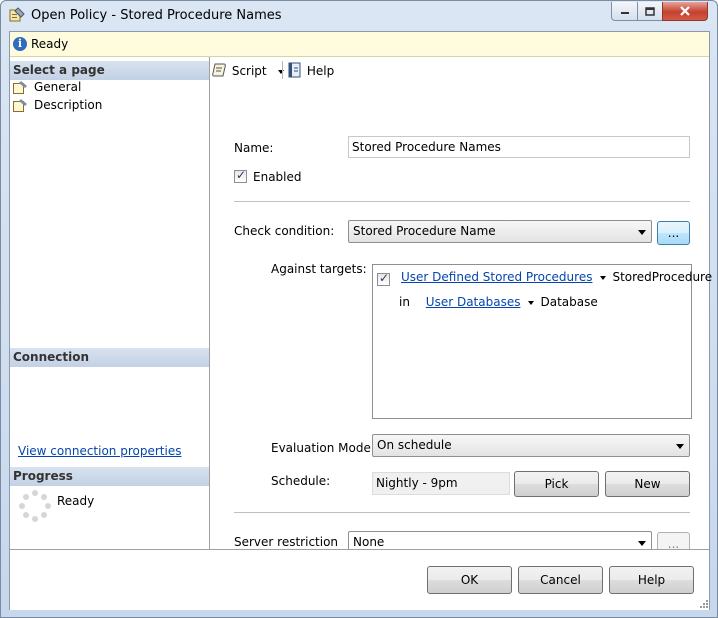 The width and height of the screenshot is (718, 618). Describe the element at coordinates (556, 484) in the screenshot. I see `pick-schedule-button: Pick` at that location.